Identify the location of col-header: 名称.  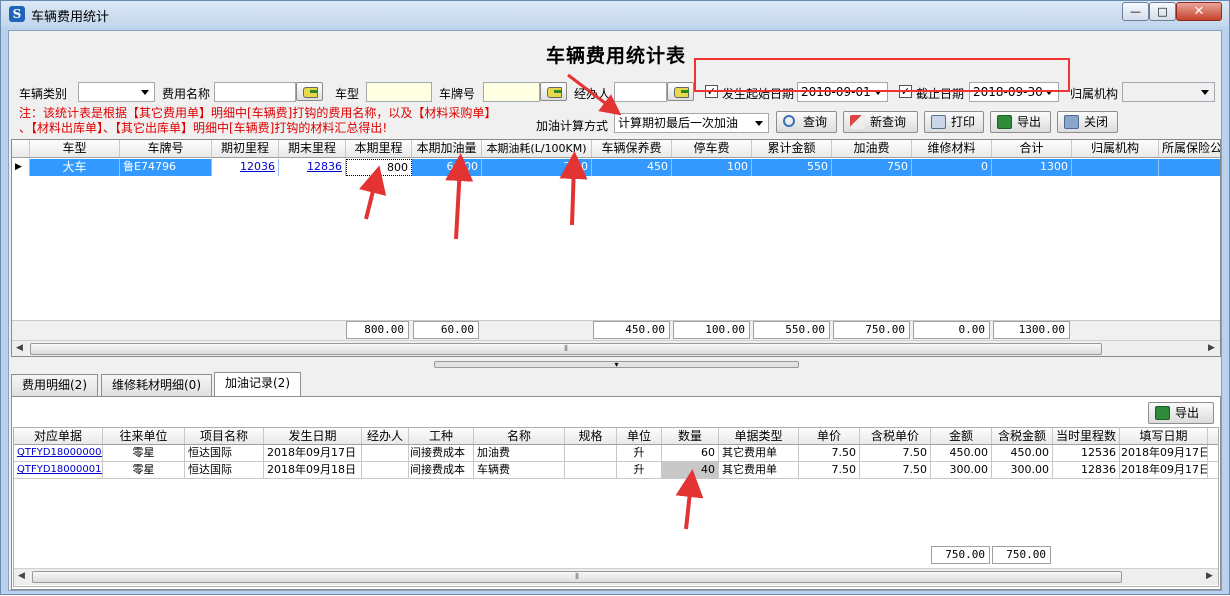
(519, 436).